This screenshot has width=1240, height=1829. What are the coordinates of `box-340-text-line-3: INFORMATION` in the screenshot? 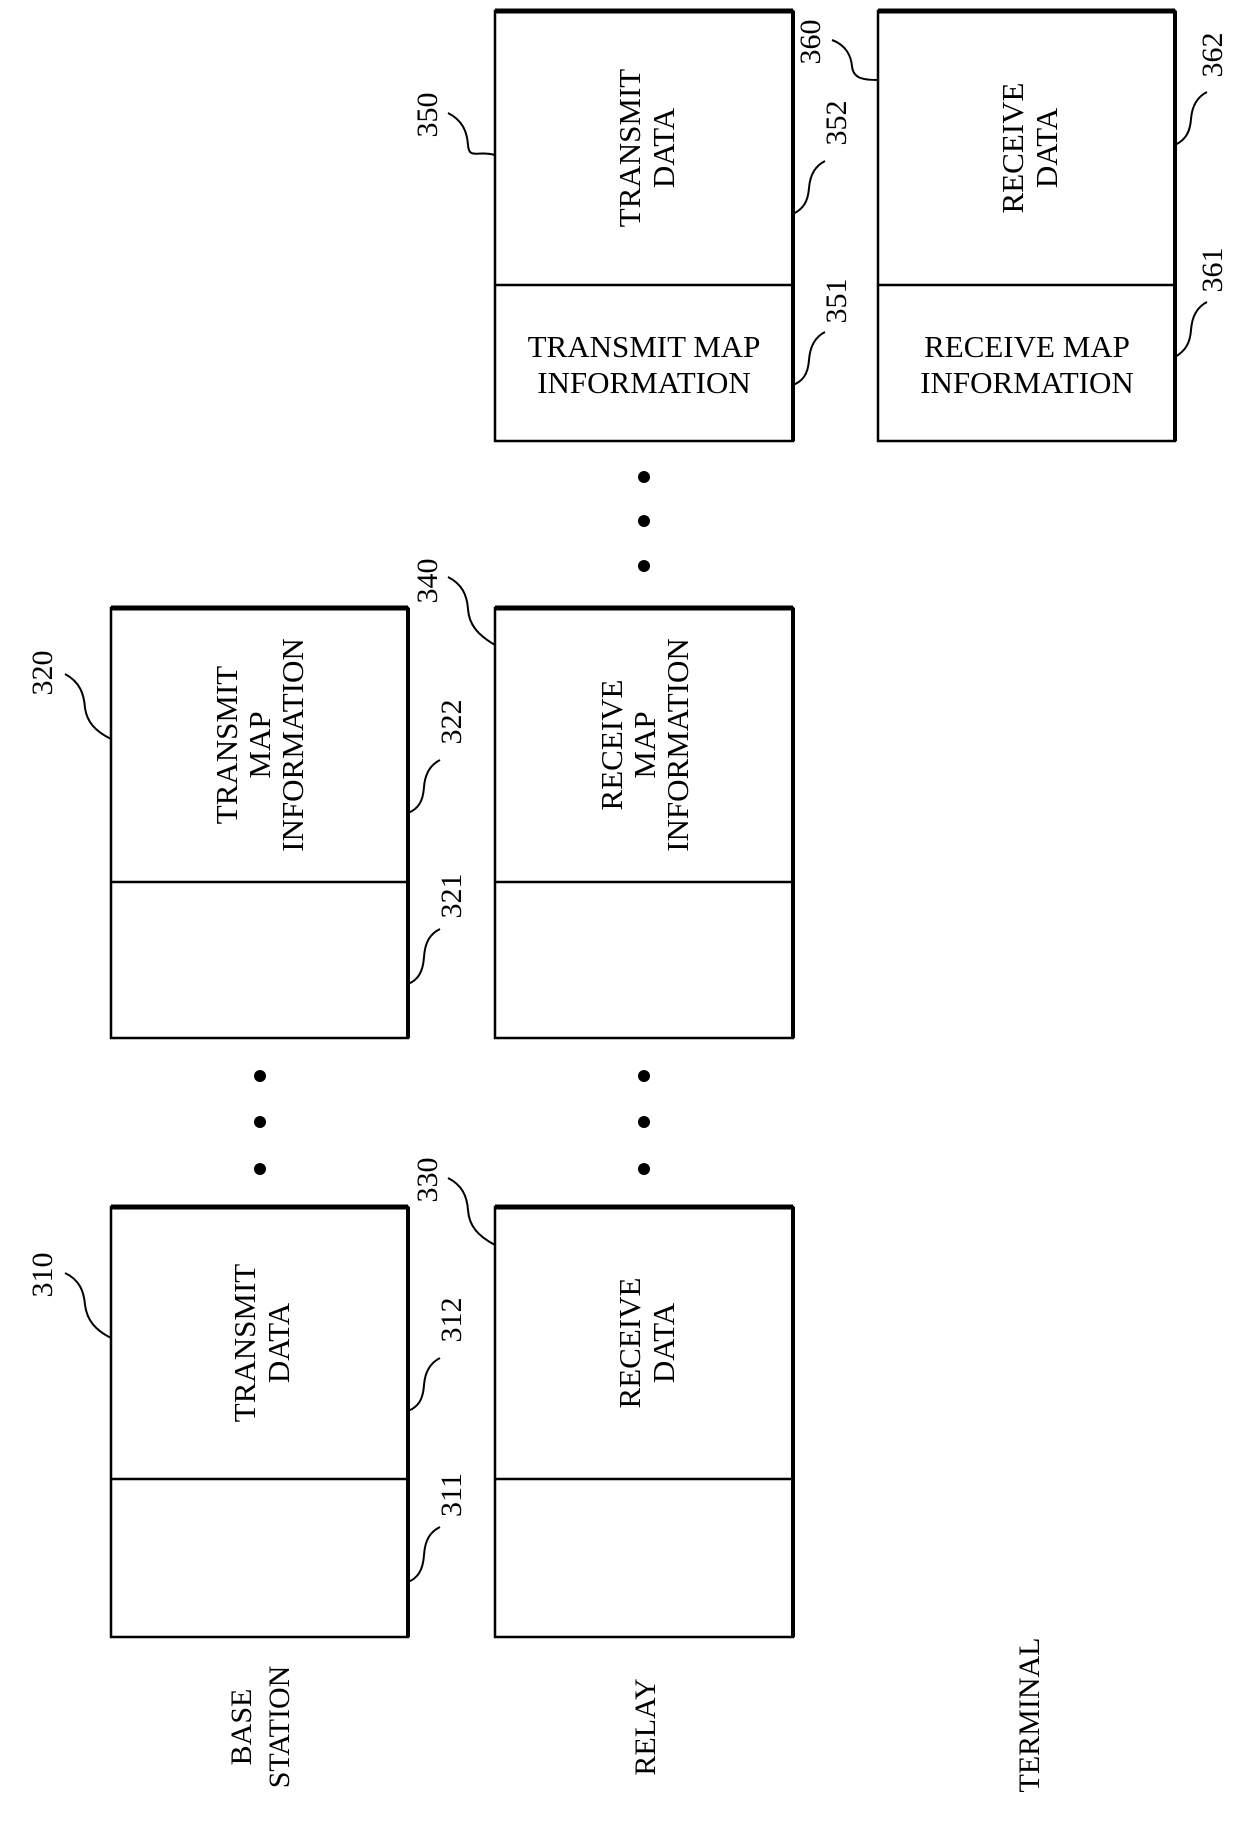 It's located at (677, 745).